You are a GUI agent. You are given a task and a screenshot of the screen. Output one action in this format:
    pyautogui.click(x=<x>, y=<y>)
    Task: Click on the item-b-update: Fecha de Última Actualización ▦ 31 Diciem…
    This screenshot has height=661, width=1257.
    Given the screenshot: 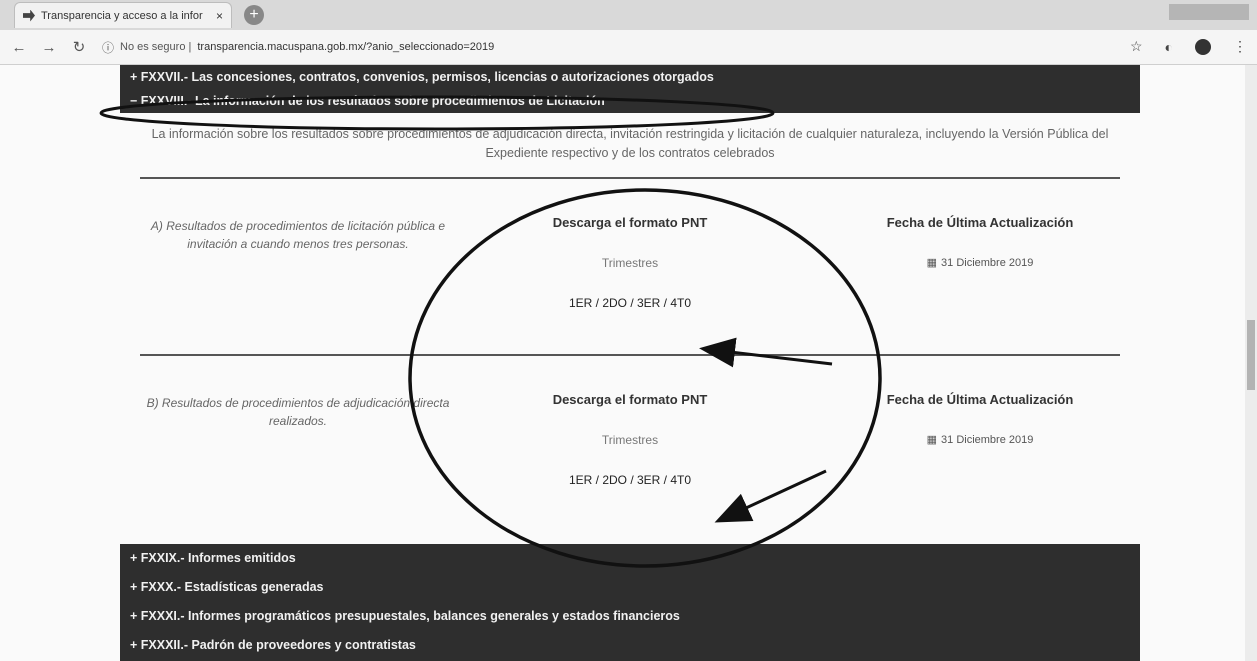 What is the action you would take?
    pyautogui.click(x=980, y=419)
    